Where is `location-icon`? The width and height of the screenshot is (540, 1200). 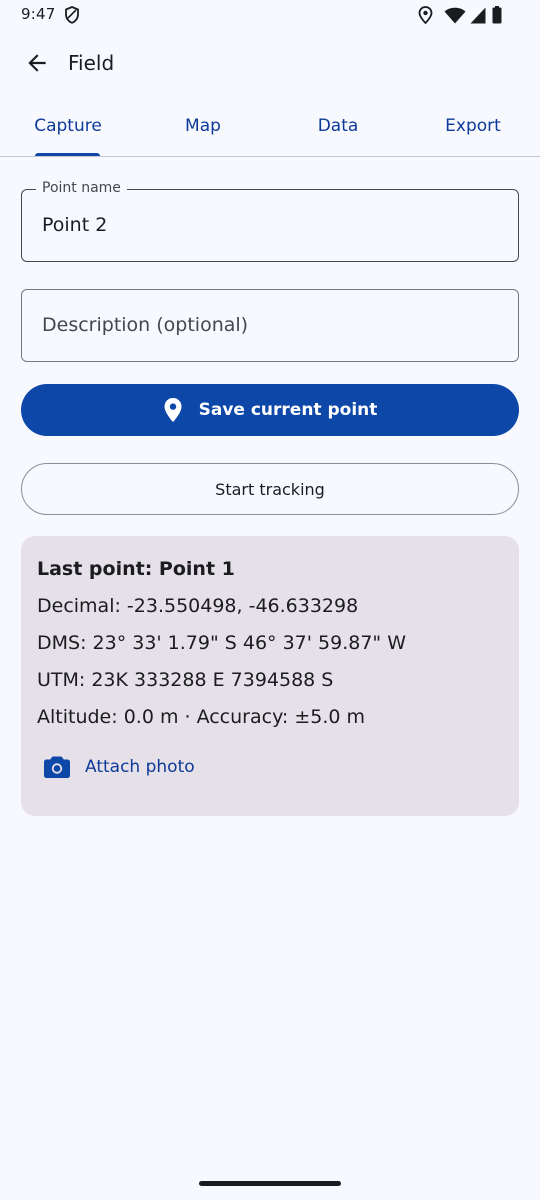 location-icon is located at coordinates (425, 15).